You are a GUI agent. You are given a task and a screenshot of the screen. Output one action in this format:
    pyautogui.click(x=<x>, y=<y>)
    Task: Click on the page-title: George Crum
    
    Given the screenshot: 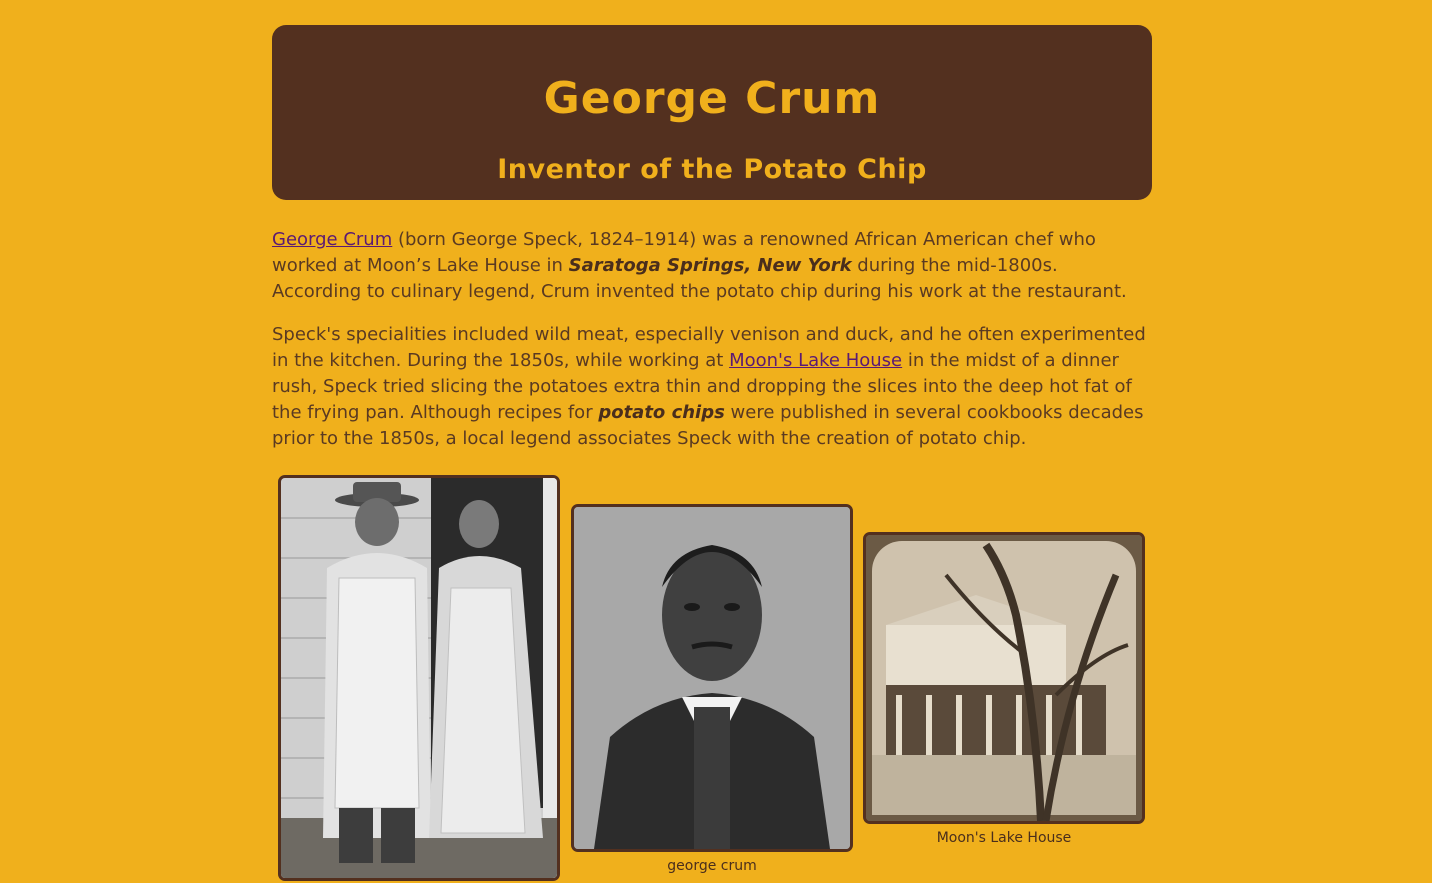 What is the action you would take?
    pyautogui.click(x=712, y=98)
    